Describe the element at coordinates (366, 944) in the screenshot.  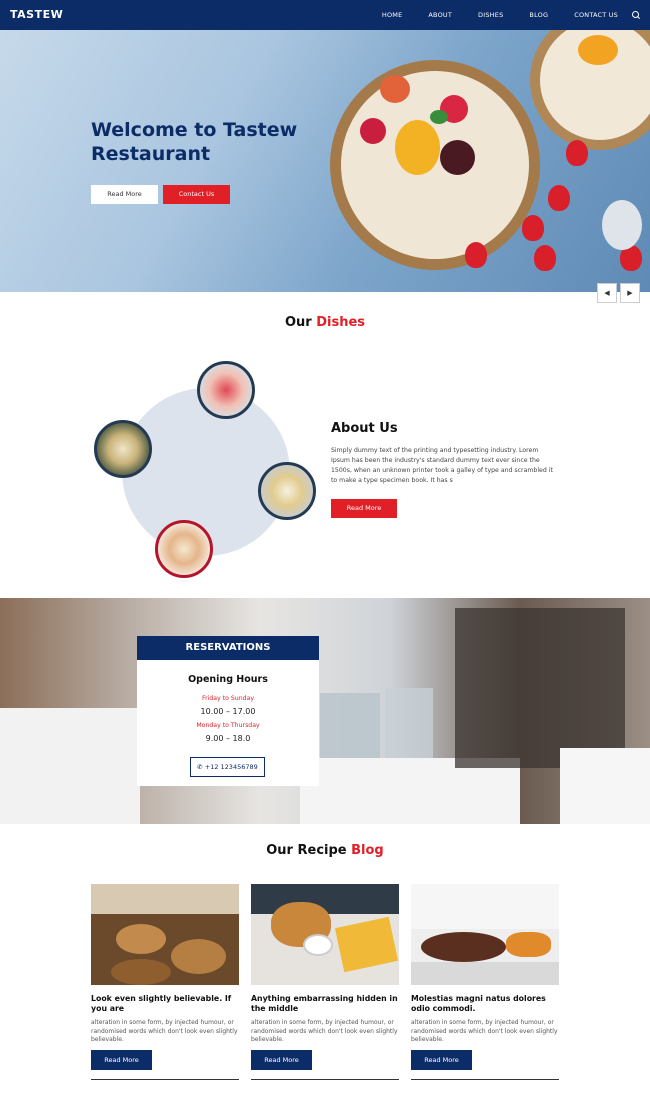
I see `blog-image-2-fries` at that location.